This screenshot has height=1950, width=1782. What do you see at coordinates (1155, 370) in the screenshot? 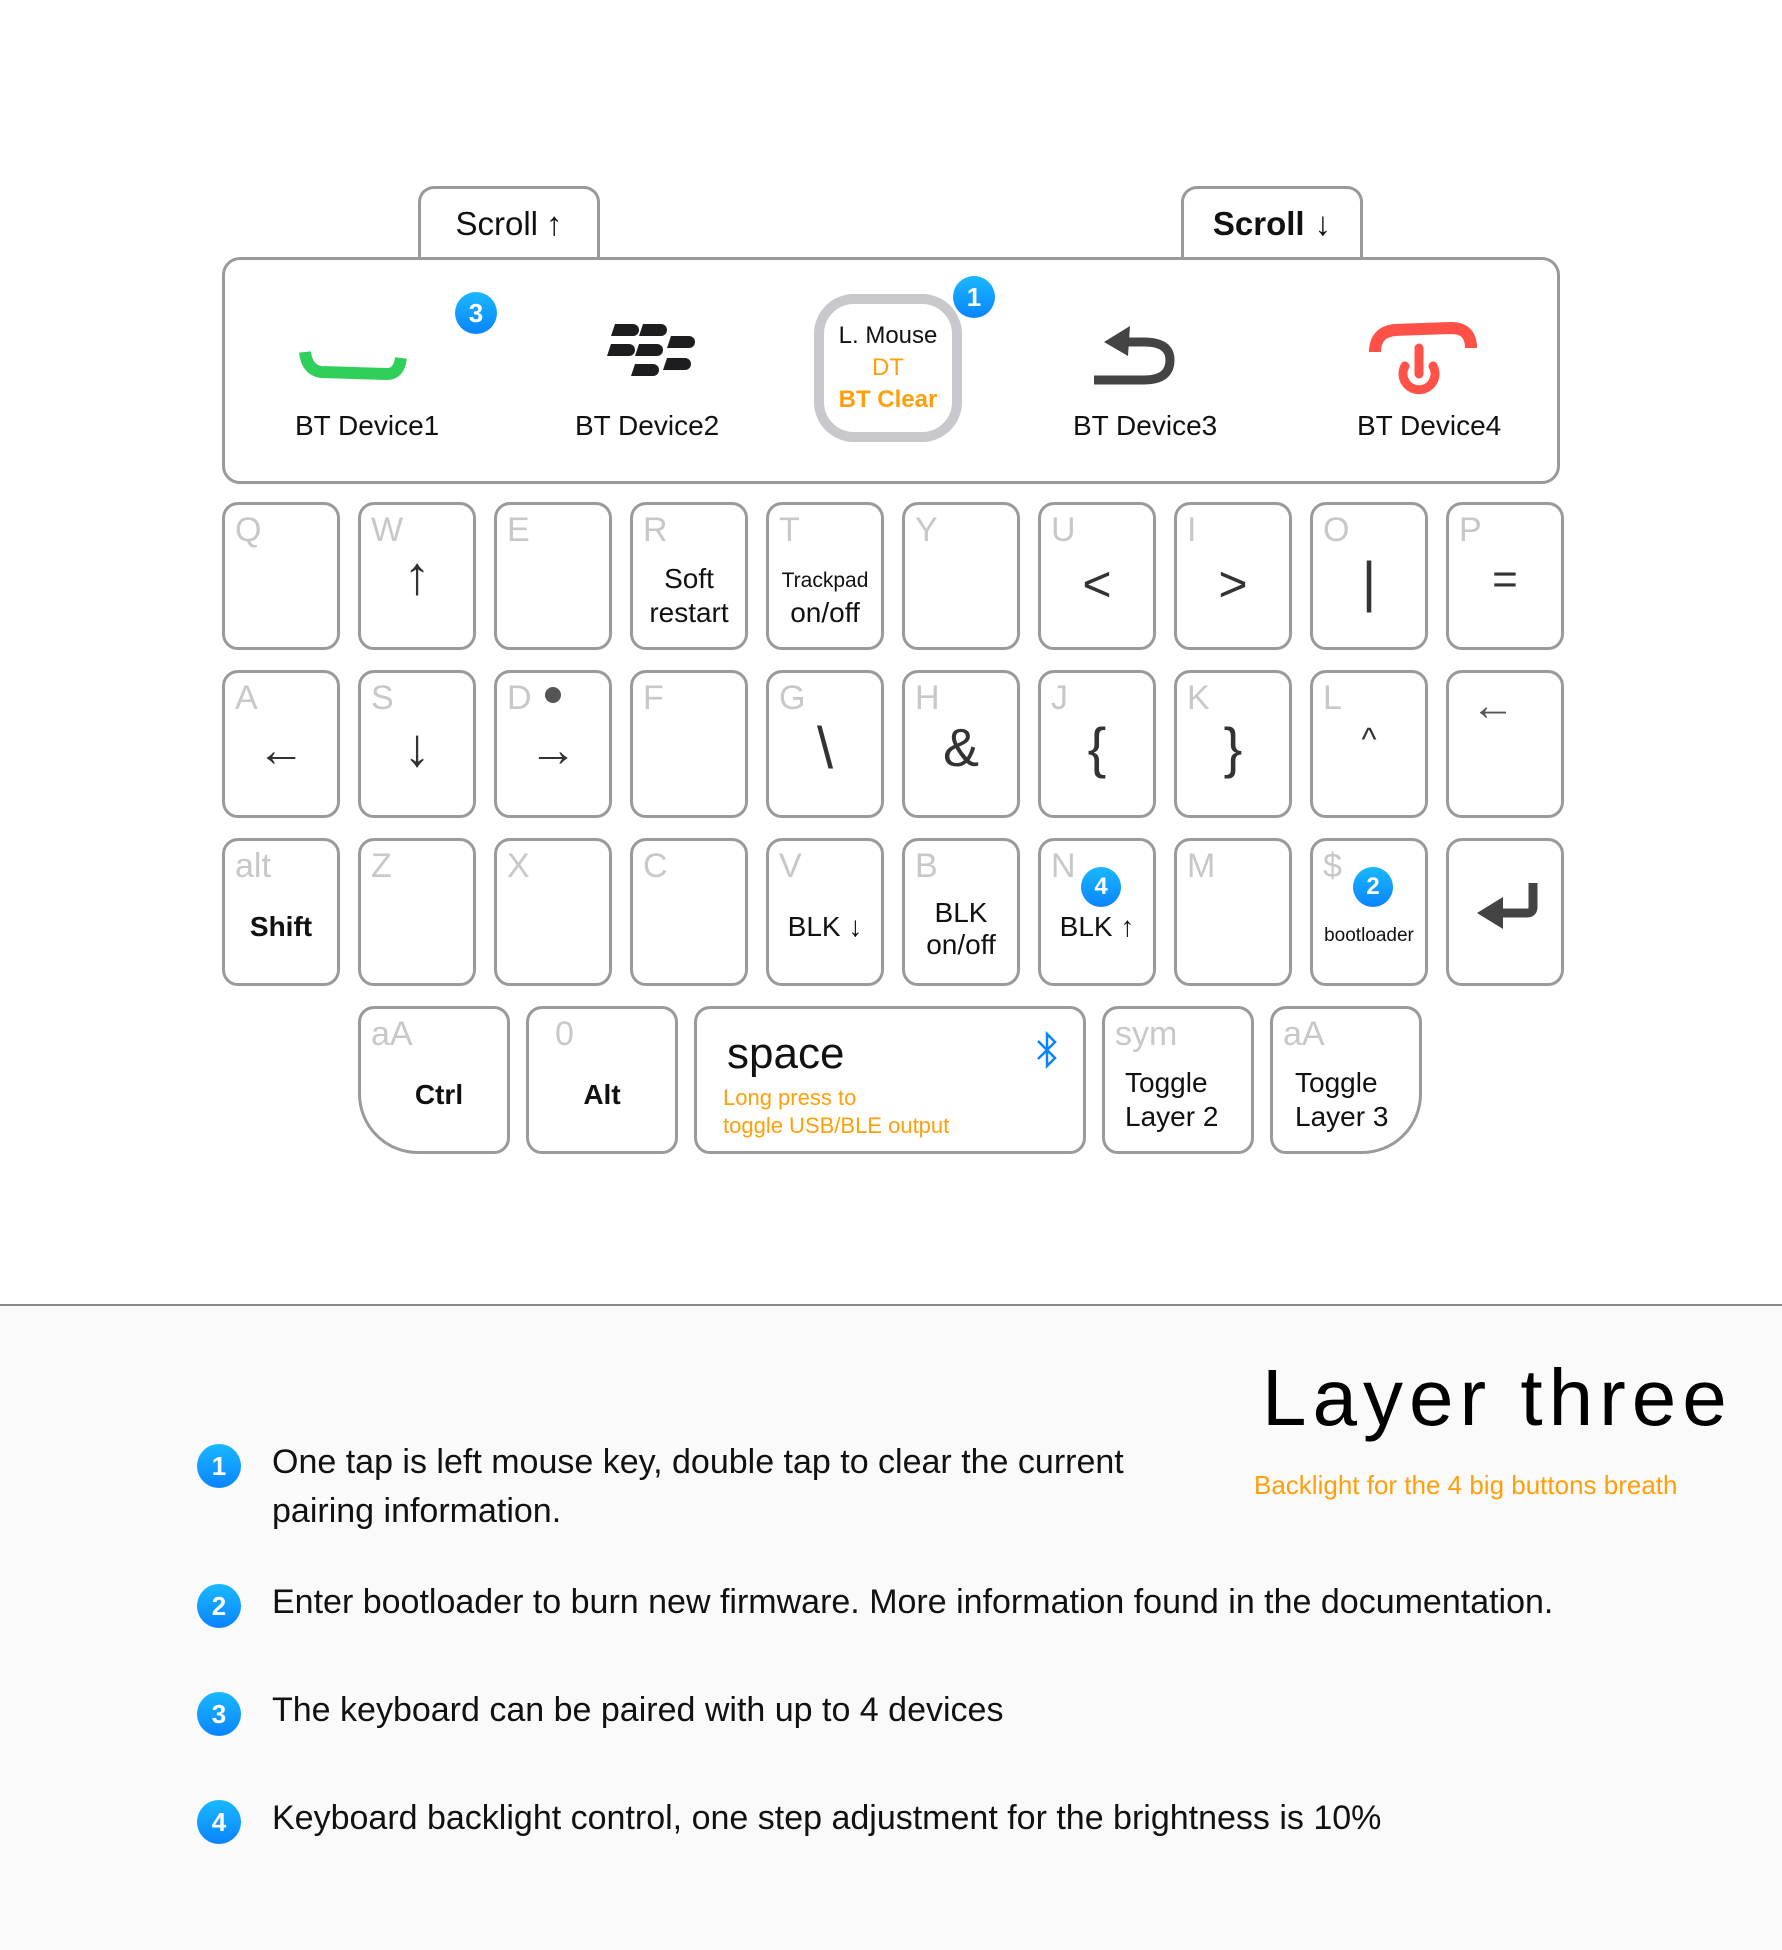
I see `bt-device3-button: BT Device3` at bounding box center [1155, 370].